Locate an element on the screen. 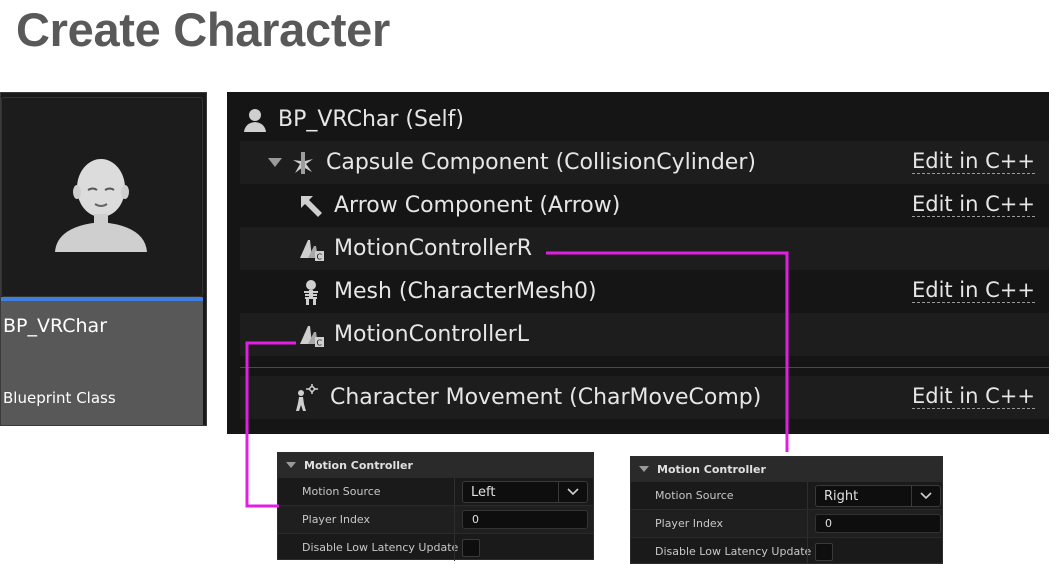 The width and height of the screenshot is (1061, 564). tree-divider is located at coordinates (644, 367).